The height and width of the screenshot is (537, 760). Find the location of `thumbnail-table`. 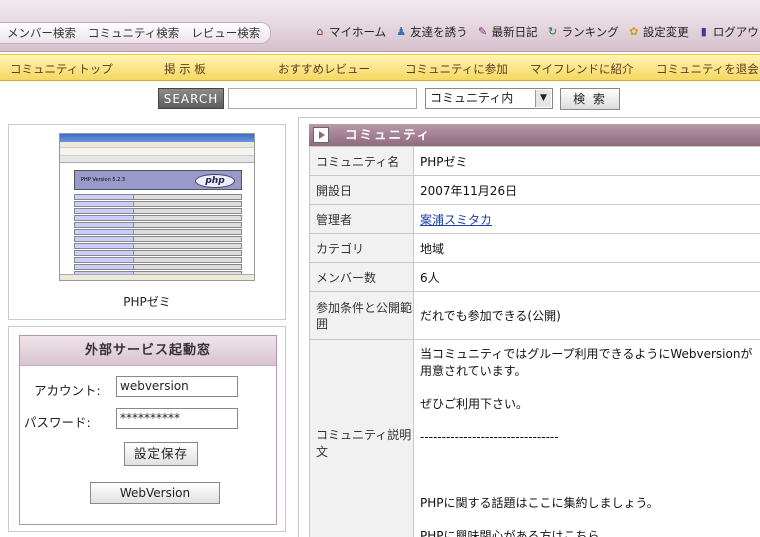

thumbnail-table is located at coordinates (158, 236).